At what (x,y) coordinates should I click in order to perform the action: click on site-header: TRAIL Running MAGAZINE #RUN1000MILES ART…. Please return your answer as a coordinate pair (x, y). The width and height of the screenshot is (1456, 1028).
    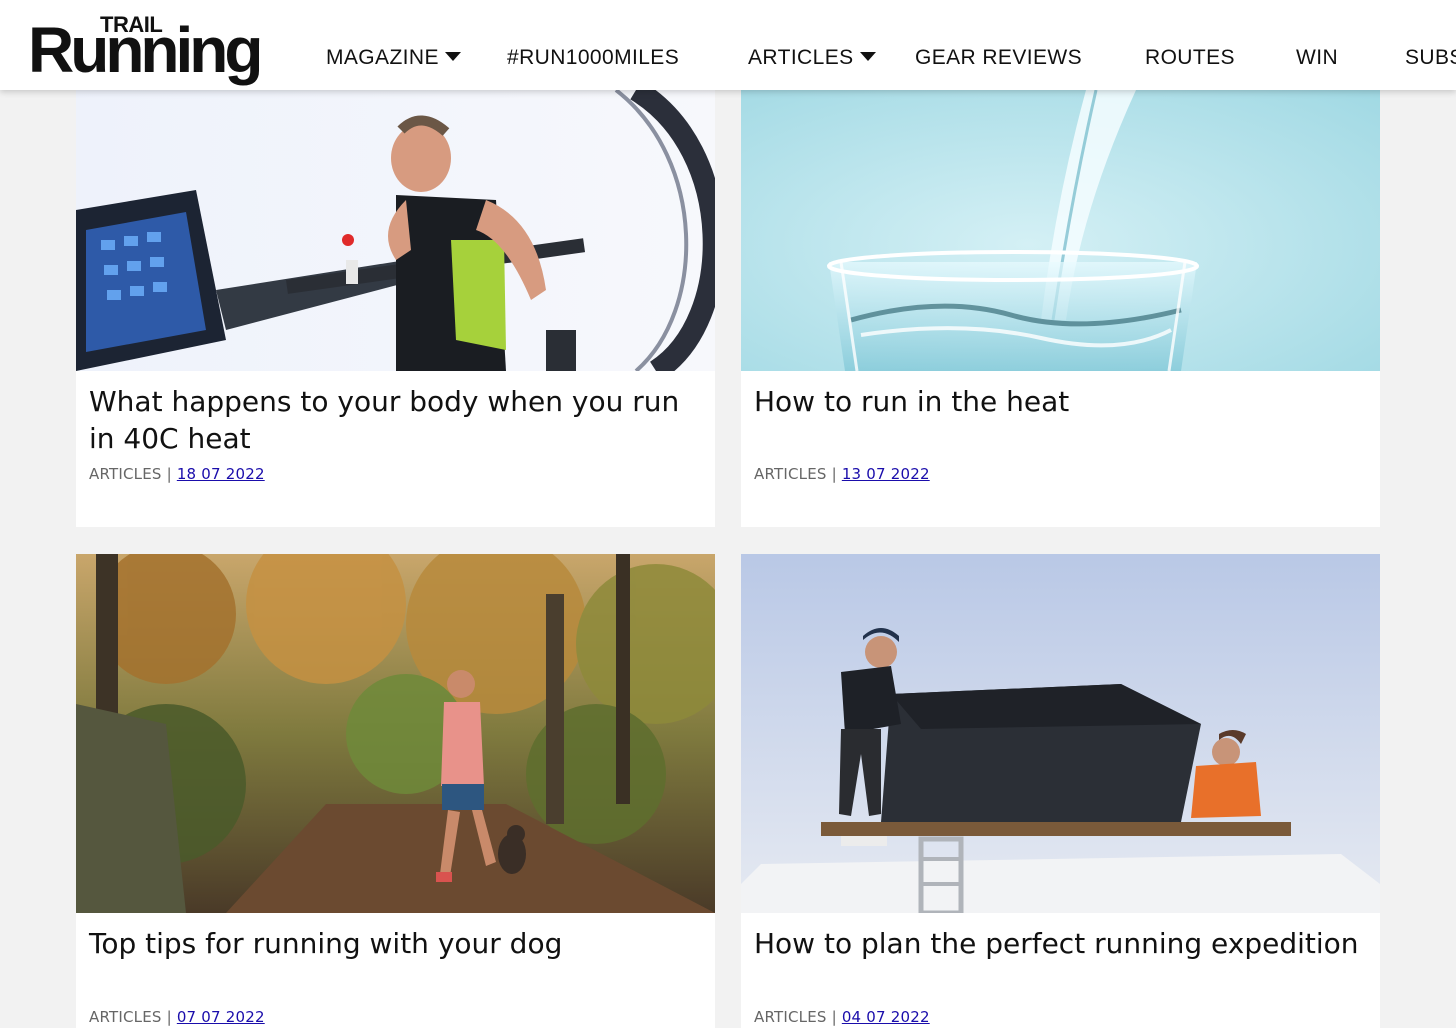
    Looking at the image, I should click on (728, 45).